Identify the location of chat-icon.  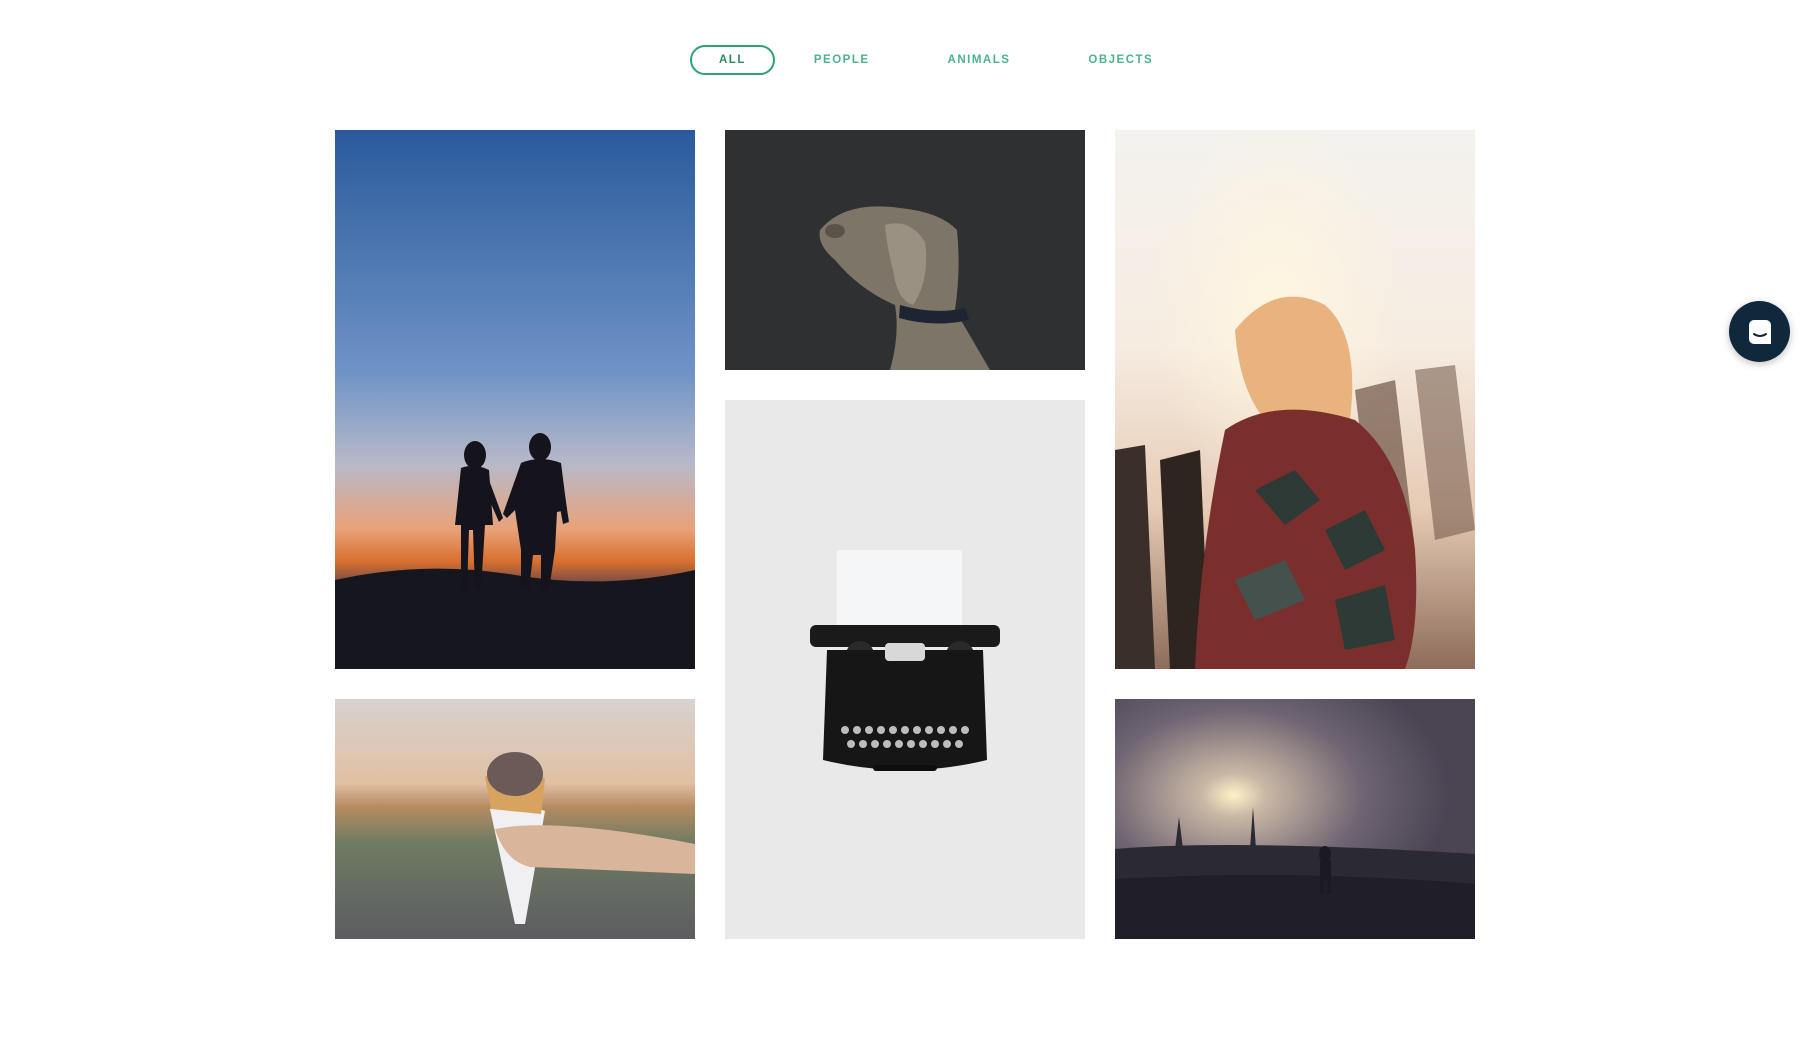
(1759, 331).